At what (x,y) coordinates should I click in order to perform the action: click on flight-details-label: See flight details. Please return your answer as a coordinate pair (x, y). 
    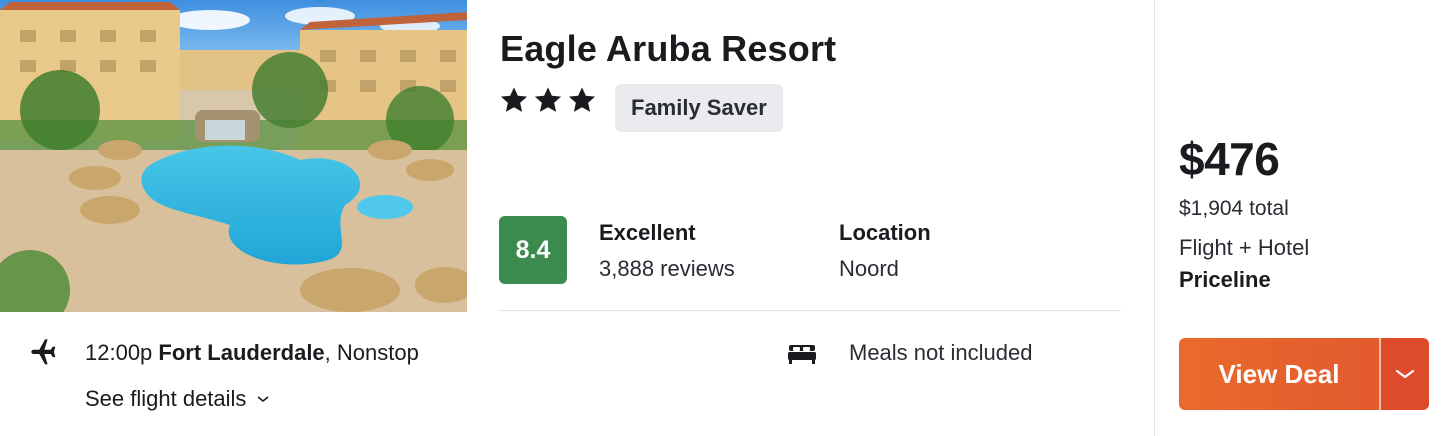
    Looking at the image, I should click on (166, 398).